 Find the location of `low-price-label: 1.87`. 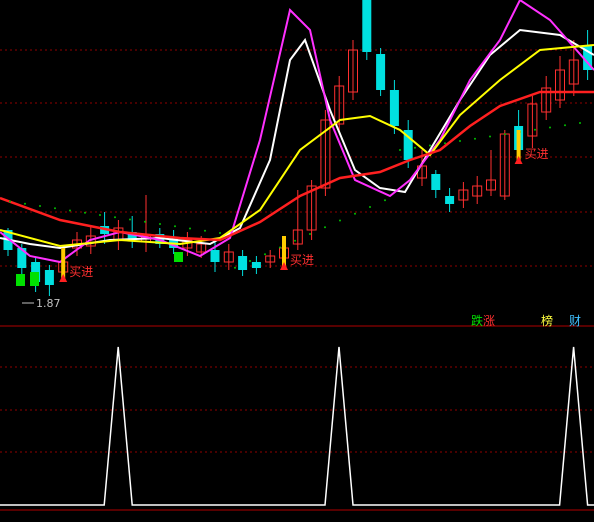

low-price-label: 1.87 is located at coordinates (48, 303).